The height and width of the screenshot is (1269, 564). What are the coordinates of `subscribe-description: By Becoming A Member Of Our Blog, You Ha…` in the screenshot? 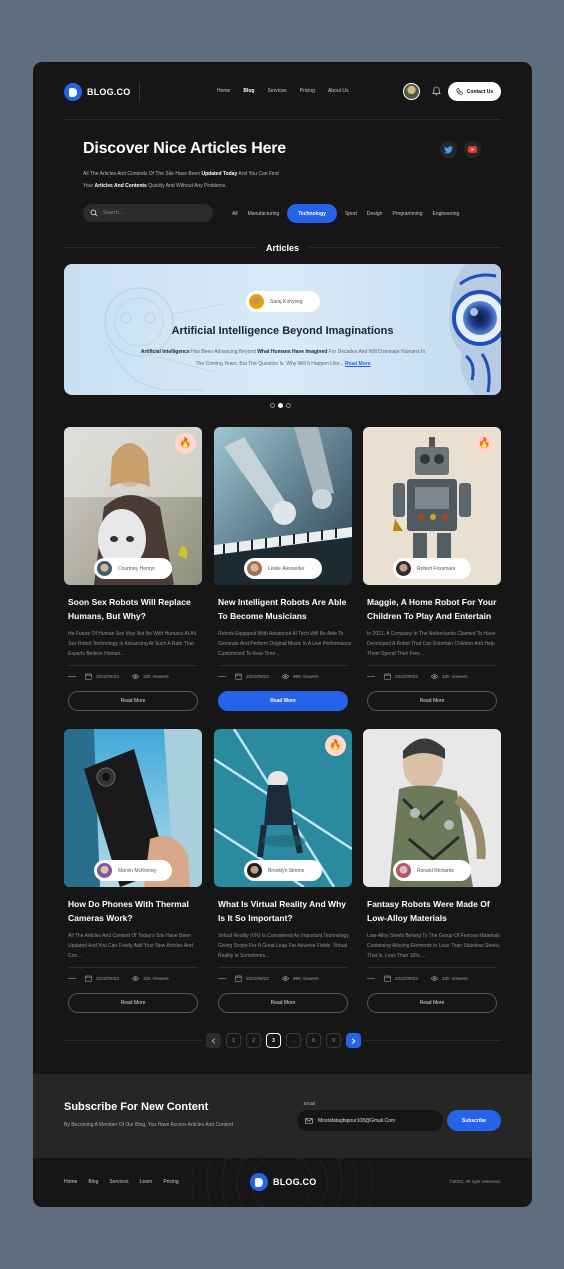 It's located at (148, 1125).